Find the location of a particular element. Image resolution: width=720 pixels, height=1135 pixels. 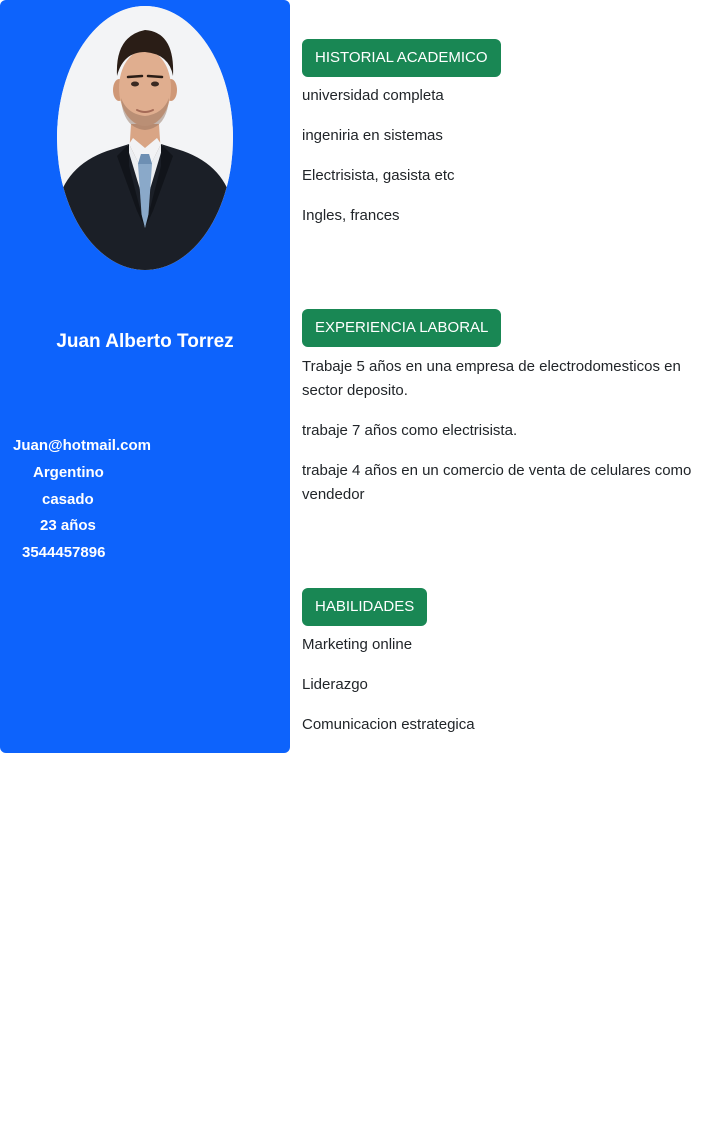

academic-item: Ingles, frances is located at coordinates (351, 215).